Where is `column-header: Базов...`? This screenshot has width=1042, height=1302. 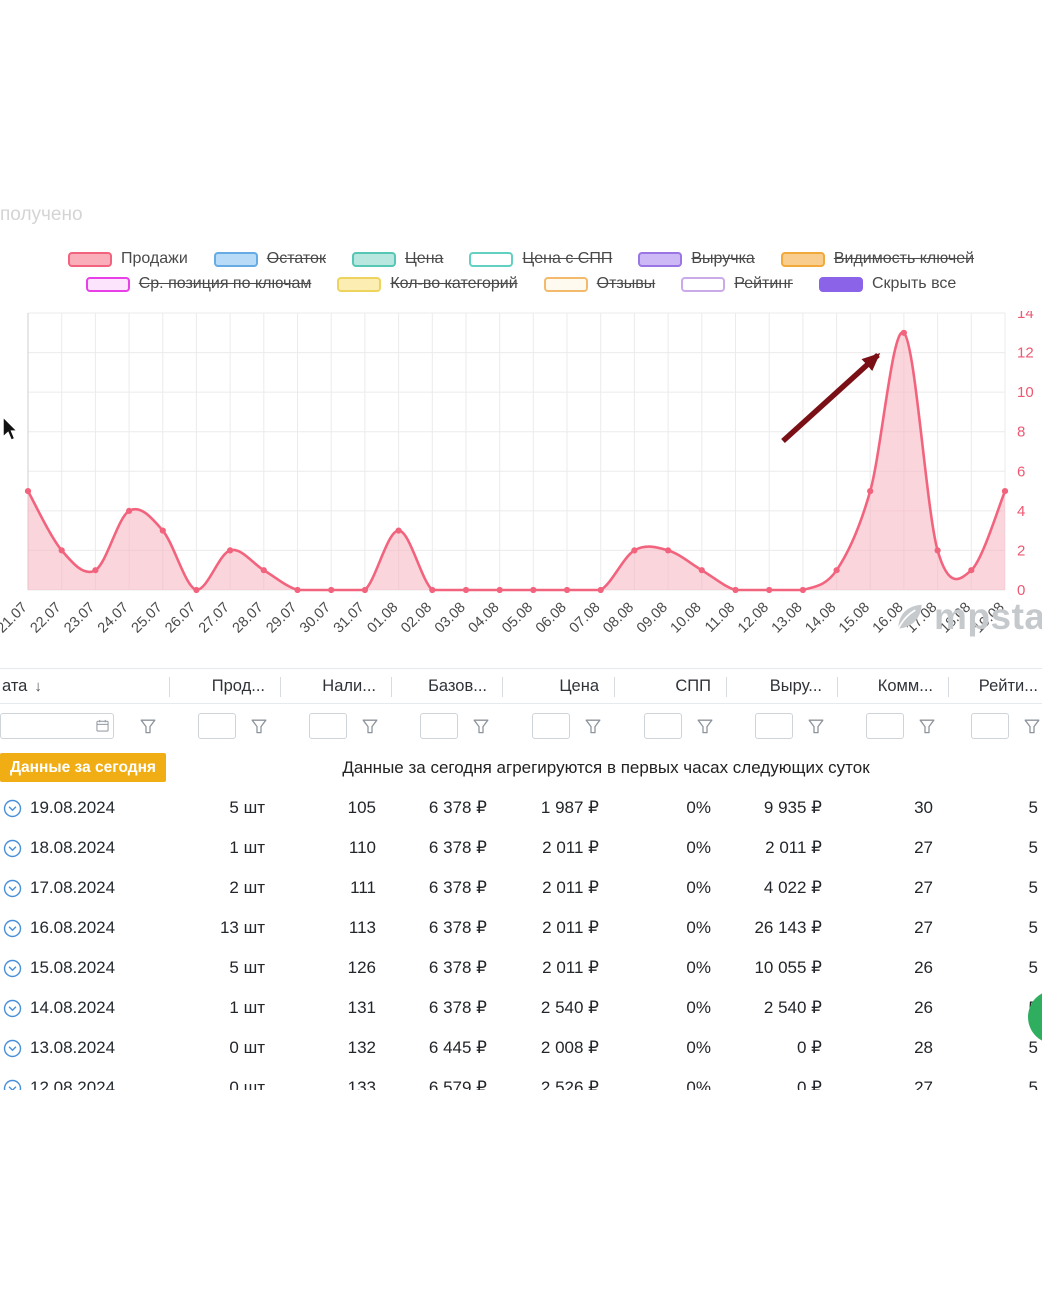 column-header: Базов... is located at coordinates (447, 686).